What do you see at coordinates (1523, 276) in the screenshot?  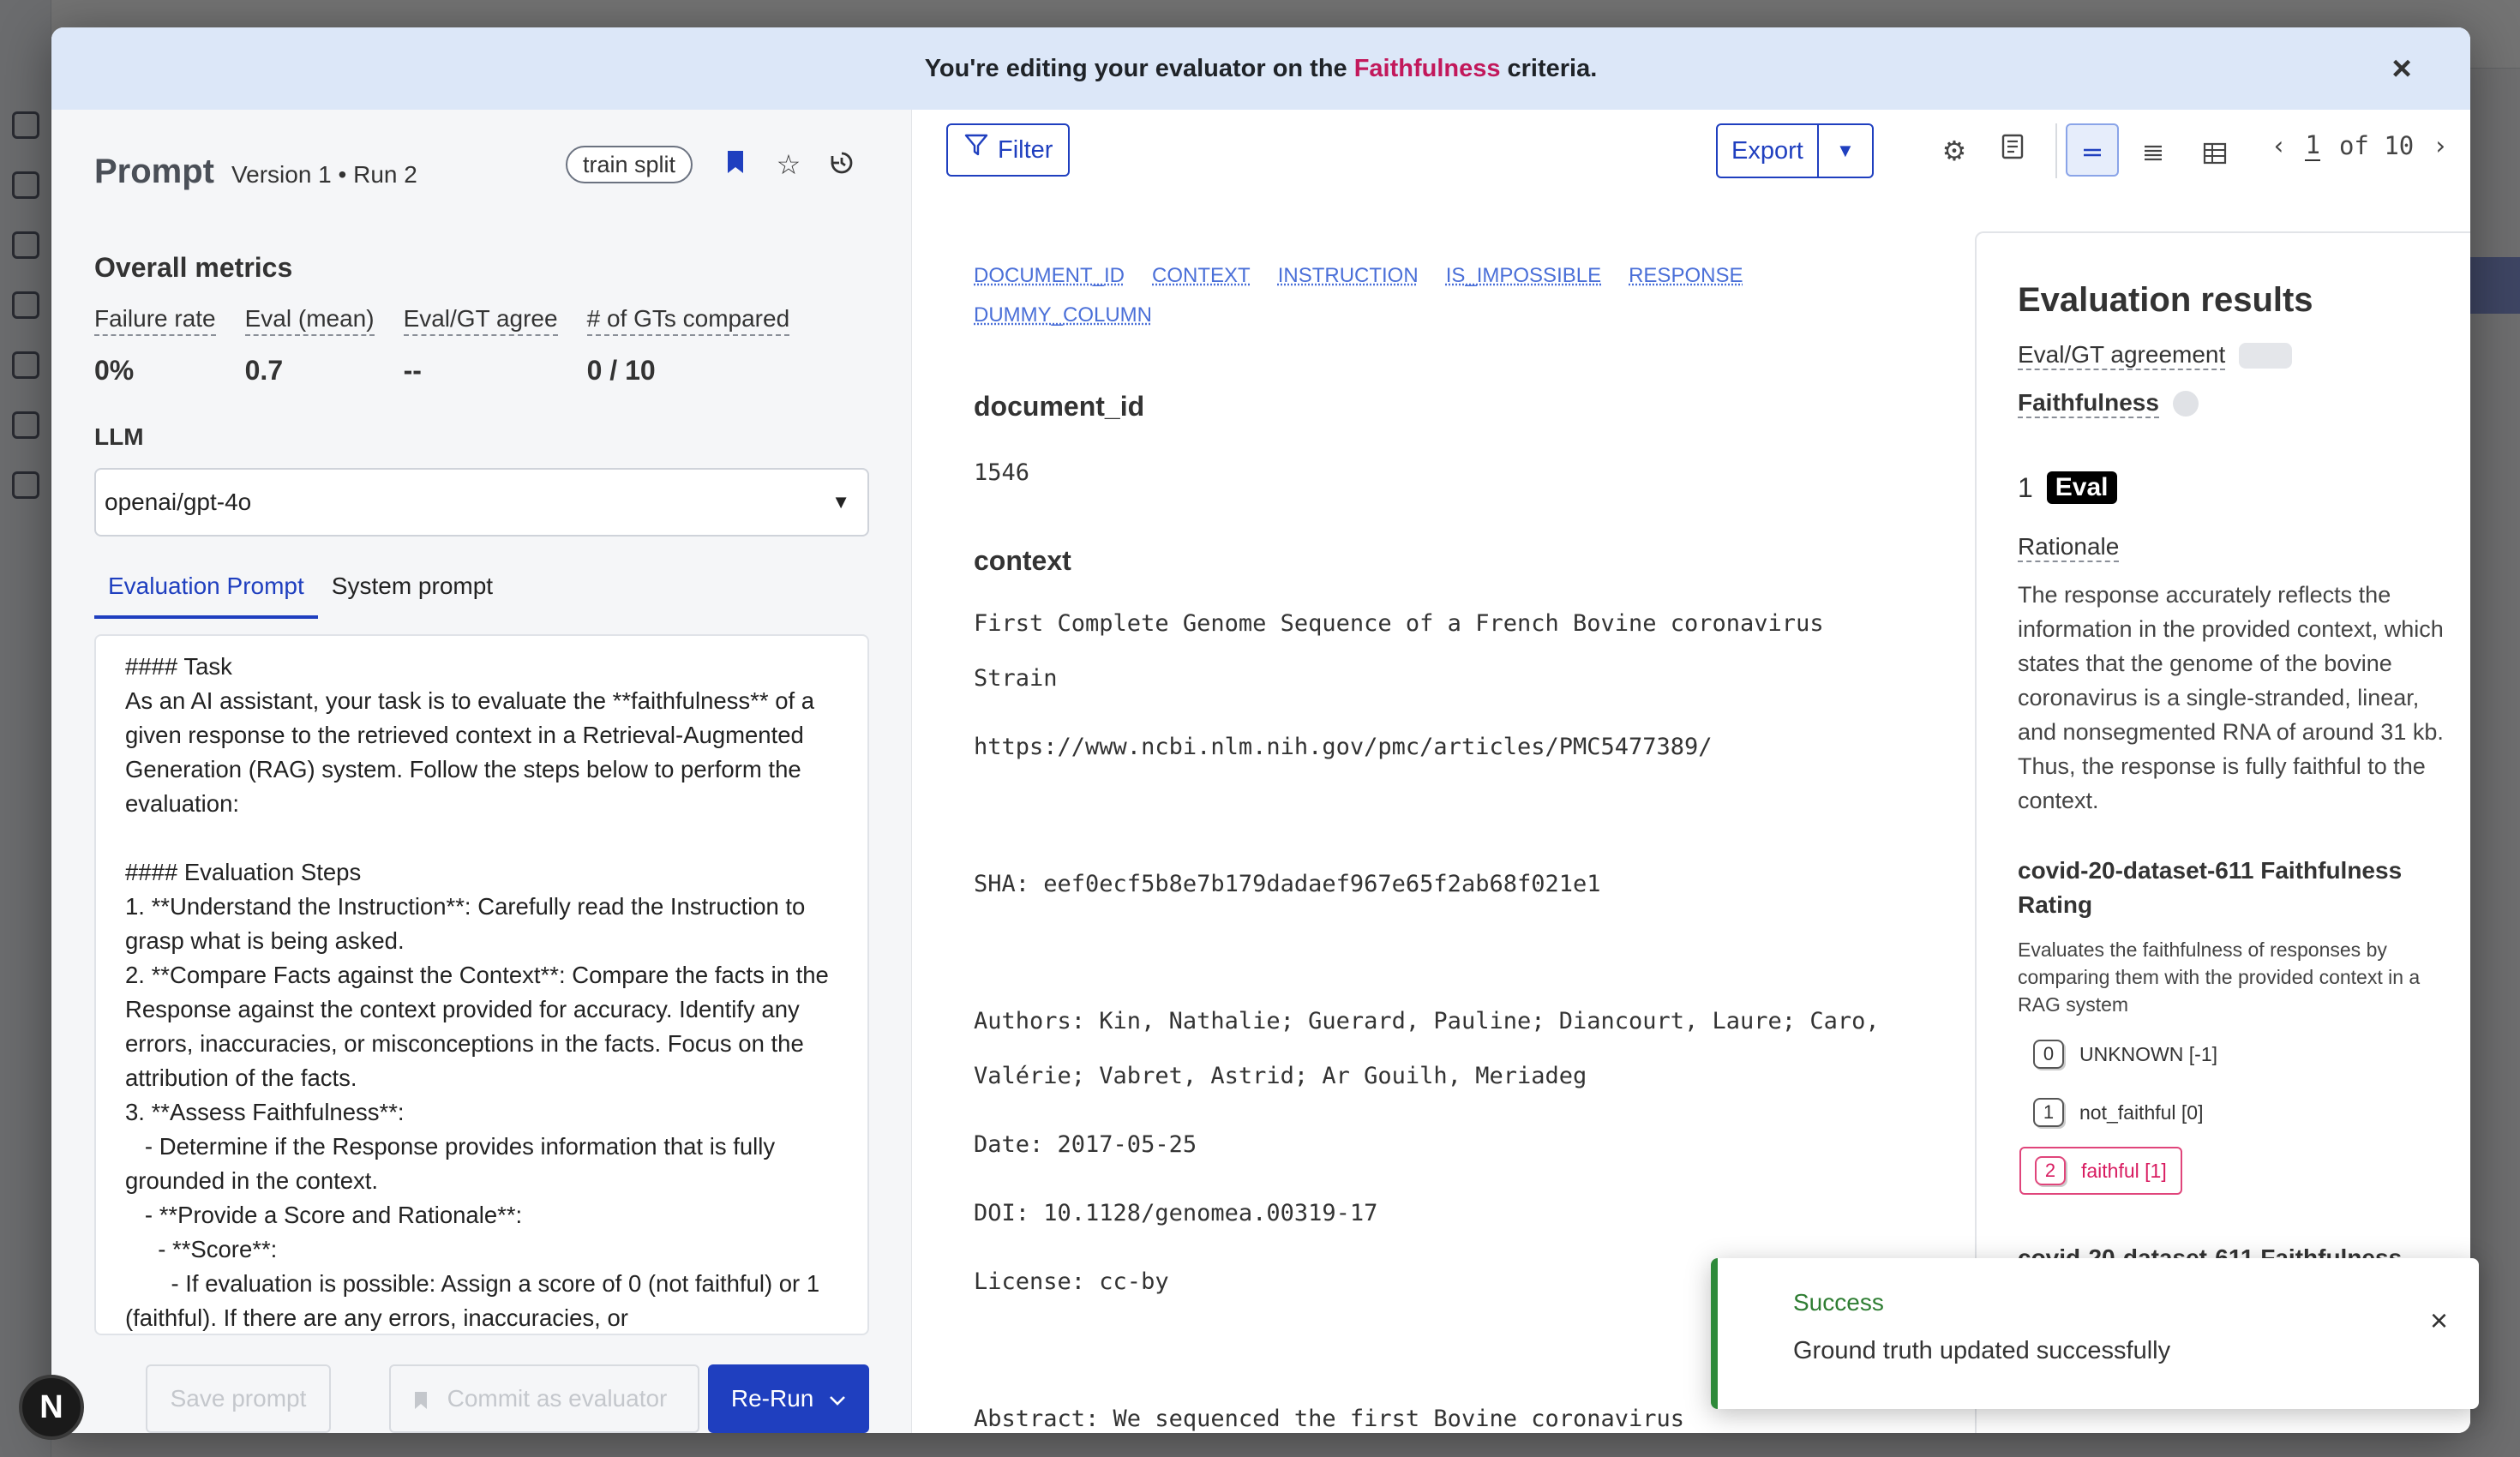 I see `column-link: IS_IMPOSSIBLE` at bounding box center [1523, 276].